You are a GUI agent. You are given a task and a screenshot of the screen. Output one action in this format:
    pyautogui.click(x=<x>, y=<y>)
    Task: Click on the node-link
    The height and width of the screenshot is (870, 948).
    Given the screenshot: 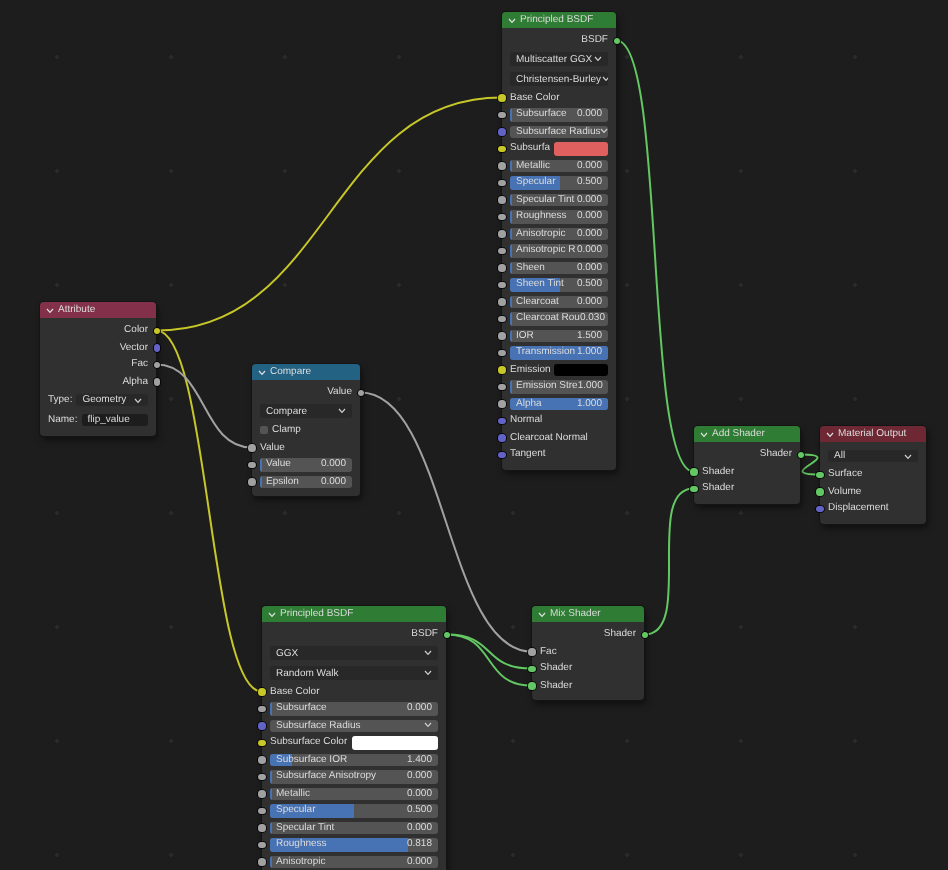 What is the action you would take?
    pyautogui.click(x=810, y=464)
    